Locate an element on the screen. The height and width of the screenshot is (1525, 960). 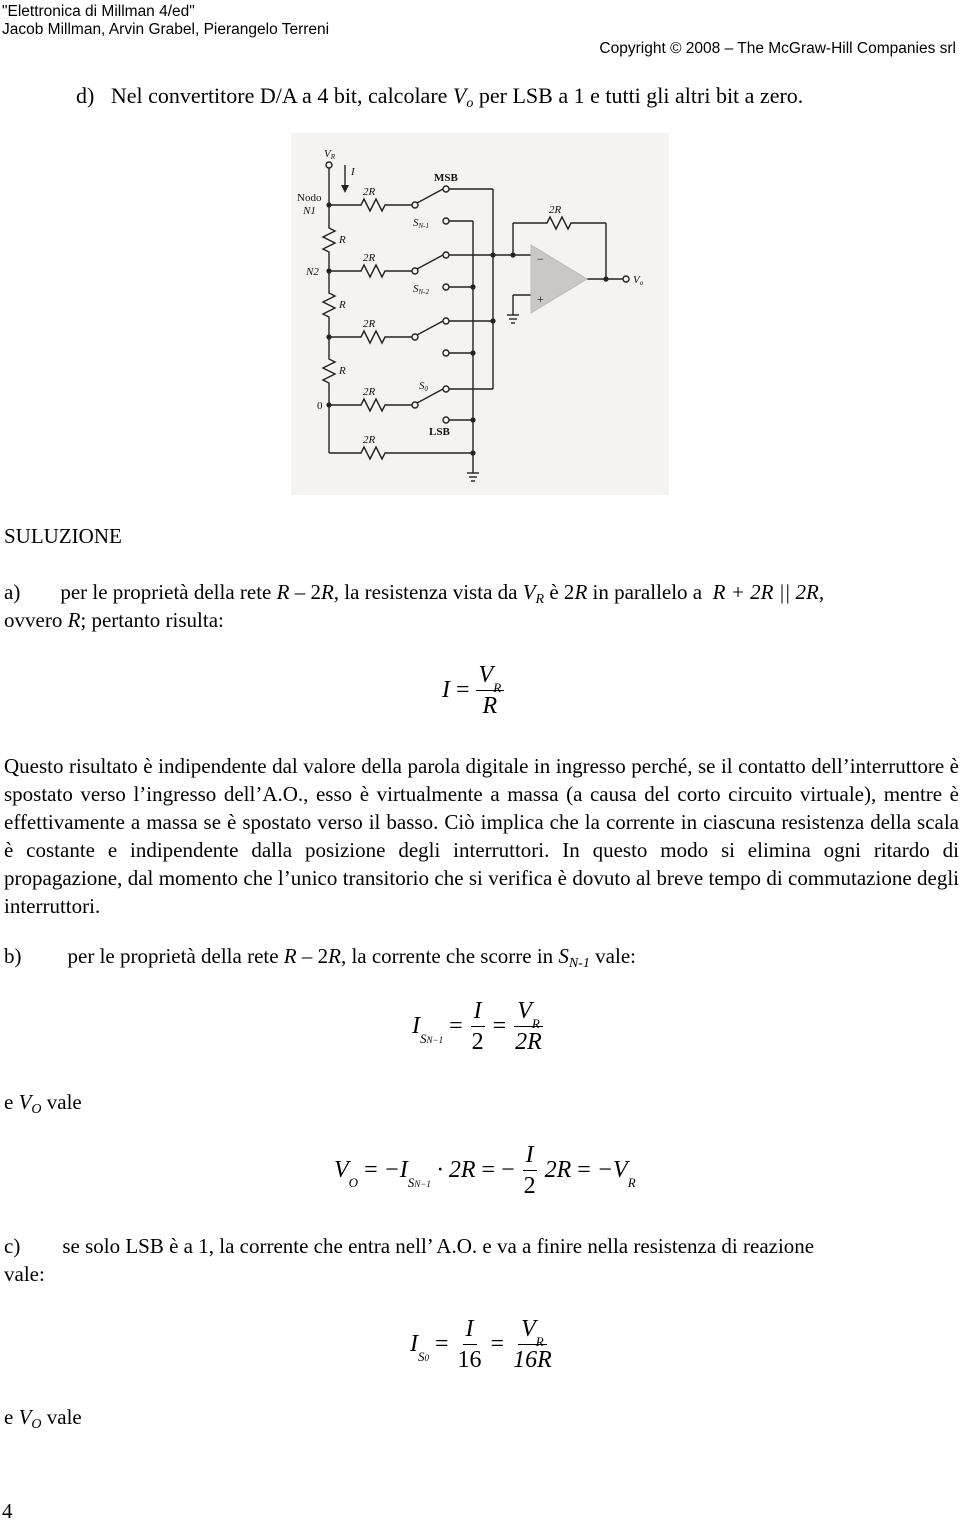
svg-text: SN-2 is located at coordinates (421, 289).